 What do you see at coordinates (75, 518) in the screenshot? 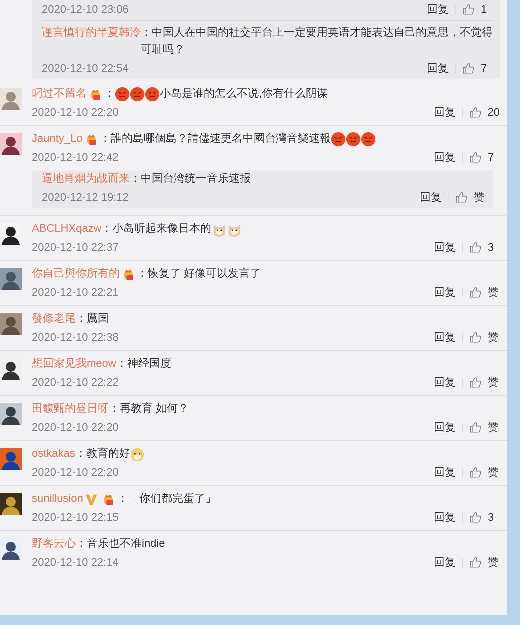
I see `timestamp: 2020-12-10 22:15` at bounding box center [75, 518].